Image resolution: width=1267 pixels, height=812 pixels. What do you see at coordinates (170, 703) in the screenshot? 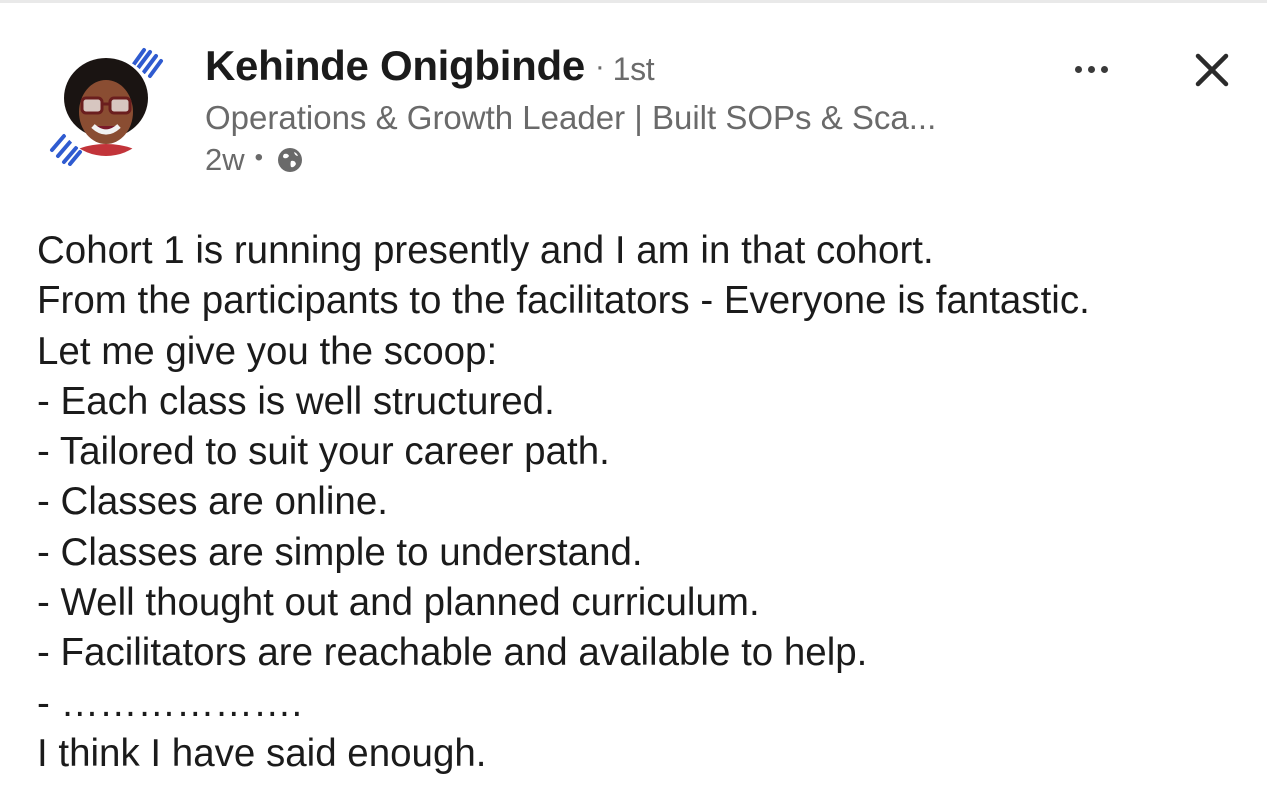
I see `post-line: - ……………….` at bounding box center [170, 703].